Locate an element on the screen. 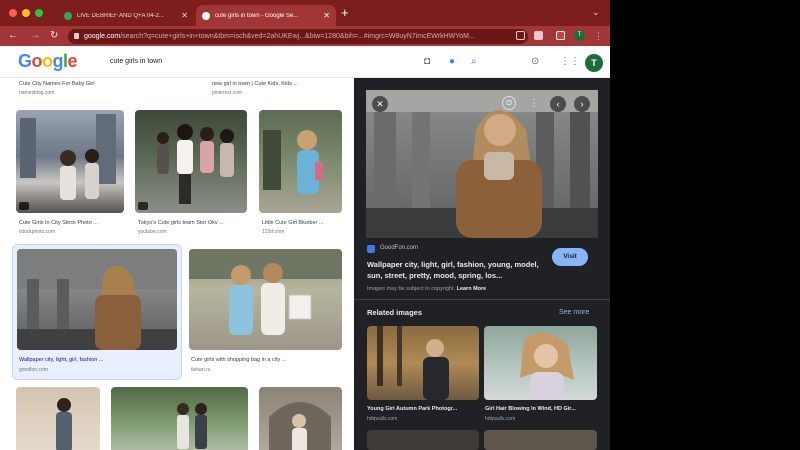 The height and width of the screenshot is (450, 800). site-favicon-icon is located at coordinates (371, 249).